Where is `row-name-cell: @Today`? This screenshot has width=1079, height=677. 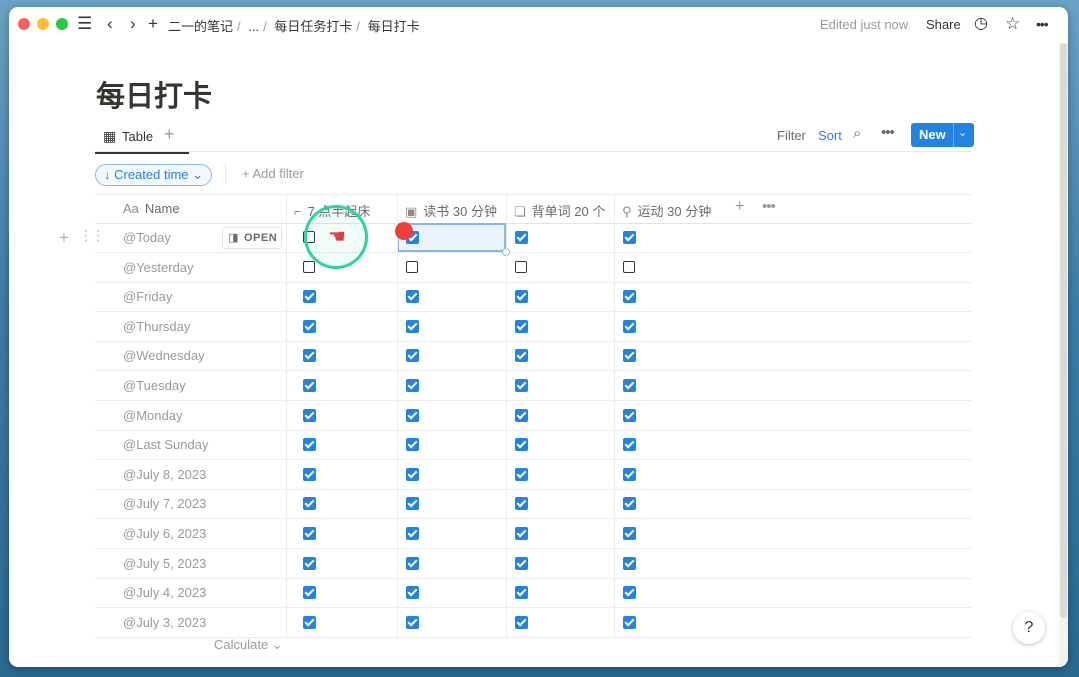 row-name-cell: @Today is located at coordinates (147, 237).